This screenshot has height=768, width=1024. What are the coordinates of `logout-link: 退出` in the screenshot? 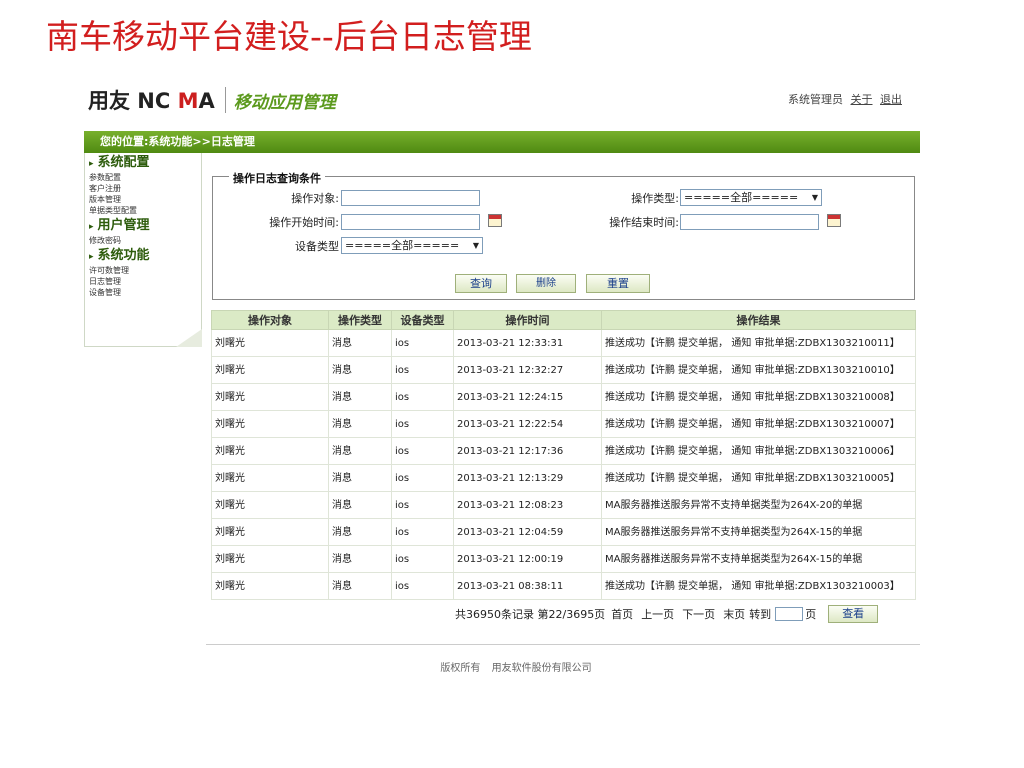 It's located at (891, 99).